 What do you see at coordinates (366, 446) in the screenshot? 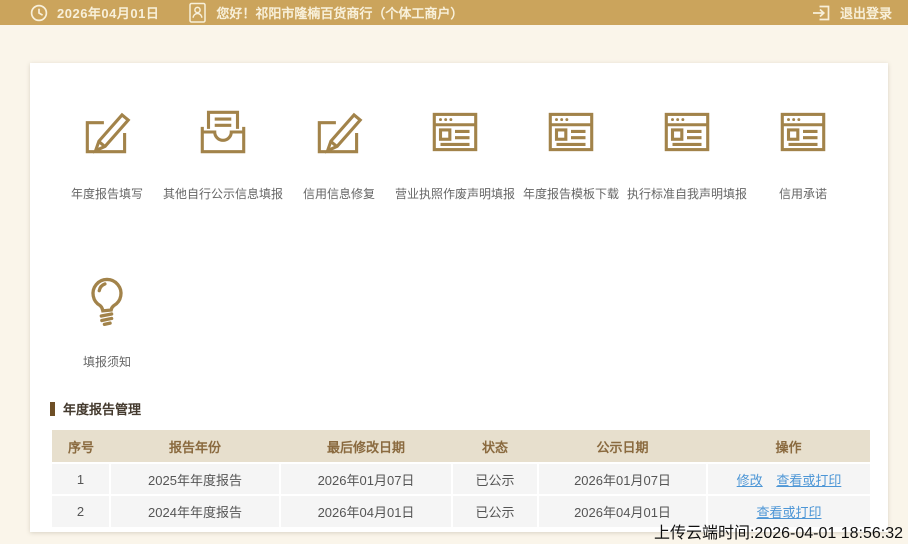
I see `header-modified: 最后修改日期` at bounding box center [366, 446].